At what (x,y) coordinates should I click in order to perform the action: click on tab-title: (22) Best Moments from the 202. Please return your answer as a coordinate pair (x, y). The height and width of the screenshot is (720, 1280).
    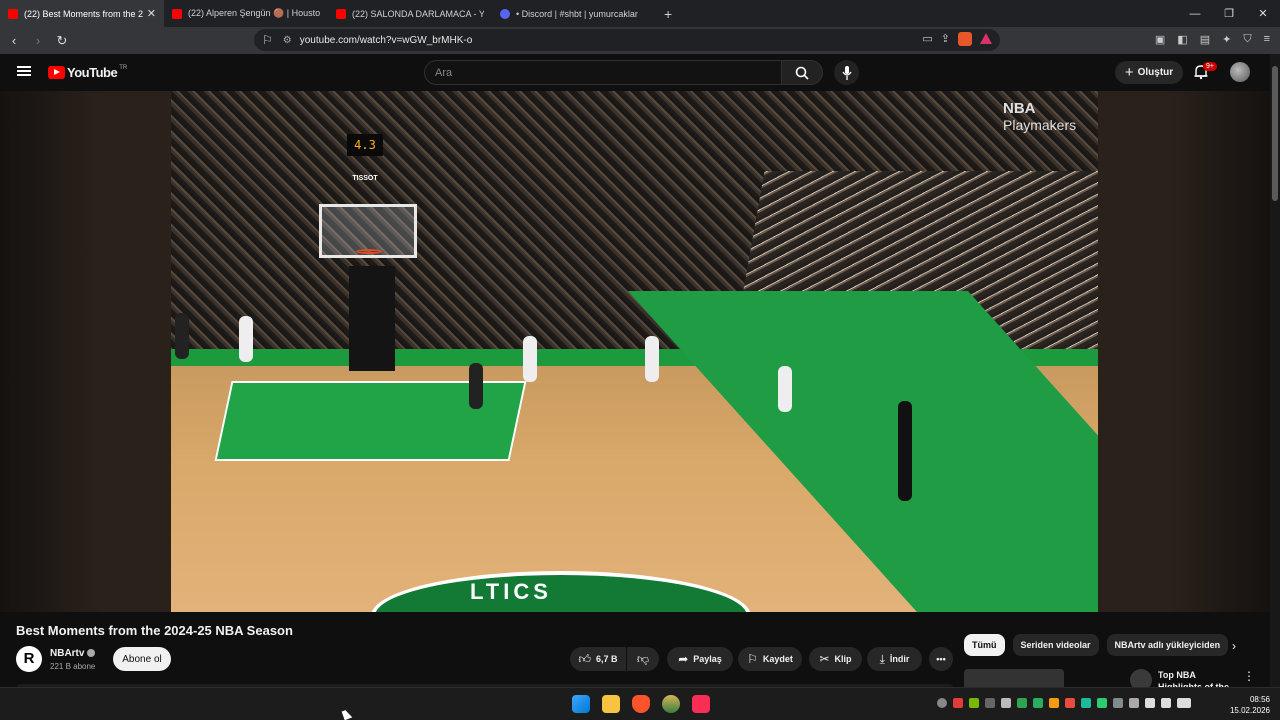
    Looking at the image, I should click on (83, 13).